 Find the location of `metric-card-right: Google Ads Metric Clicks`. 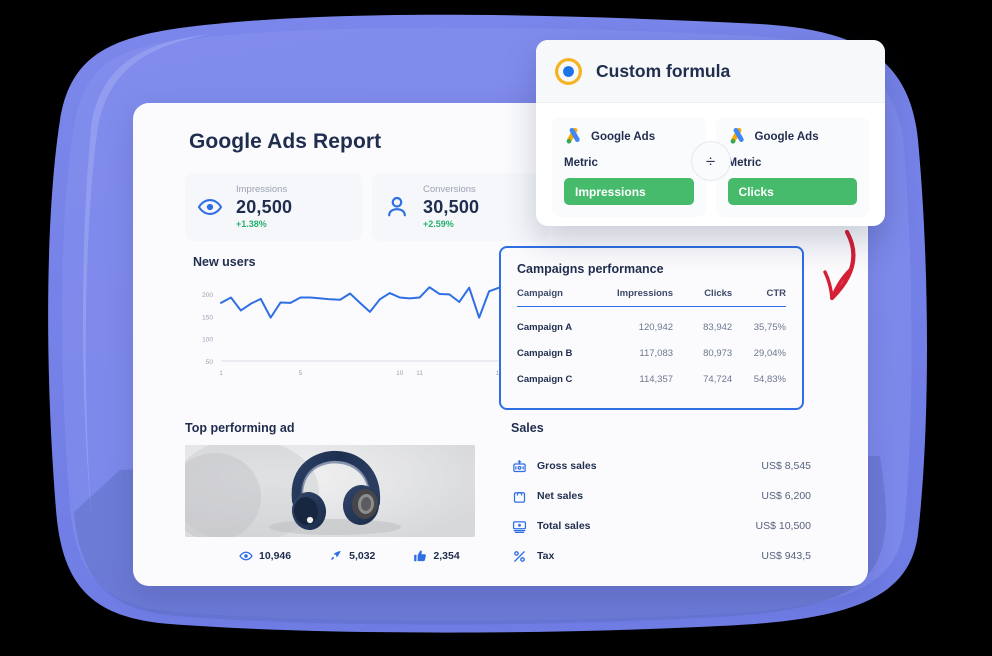

metric-card-right: Google Ads Metric Clicks is located at coordinates (792, 167).